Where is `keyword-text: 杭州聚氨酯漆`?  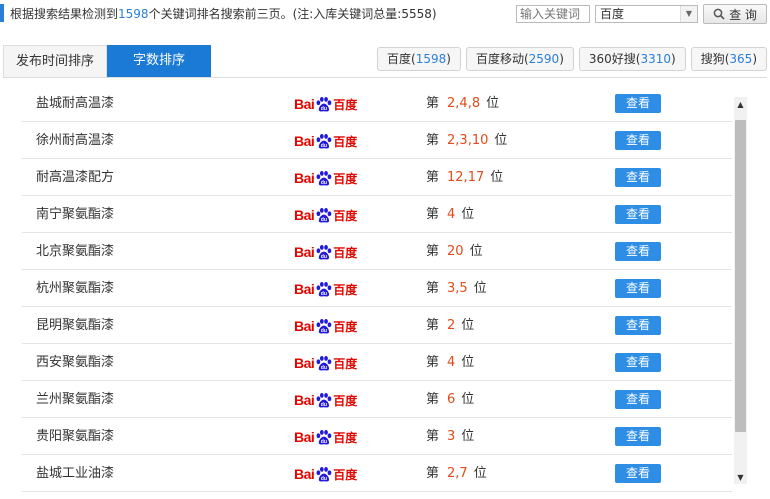
keyword-text: 杭州聚氨酯漆 is located at coordinates (75, 288).